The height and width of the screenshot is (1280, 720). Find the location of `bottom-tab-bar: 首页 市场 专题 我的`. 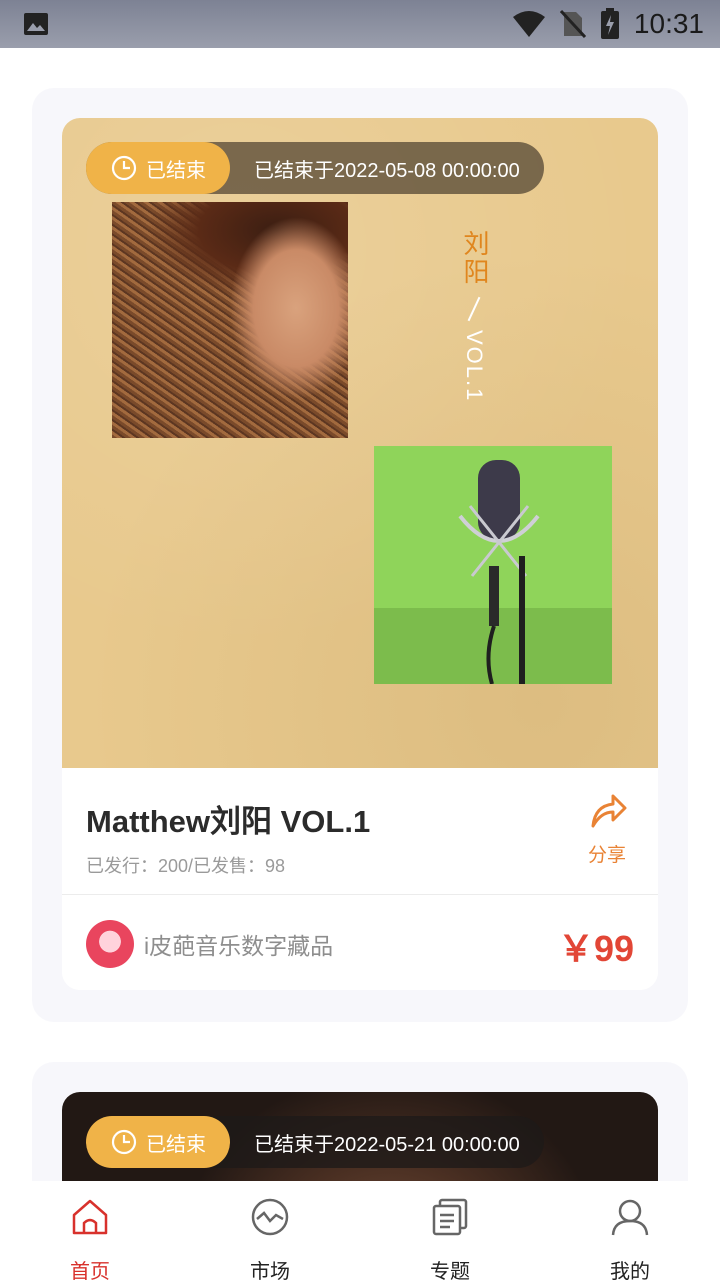

bottom-tab-bar: 首页 市场 专题 我的 is located at coordinates (360, 1230).